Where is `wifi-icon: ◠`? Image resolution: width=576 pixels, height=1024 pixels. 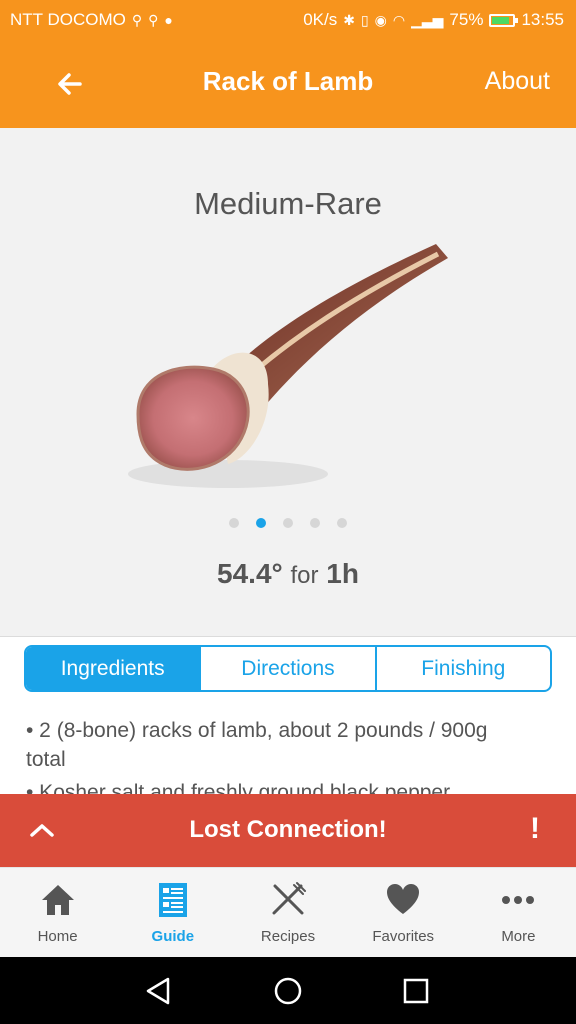
wifi-icon: ◠ is located at coordinates (399, 19).